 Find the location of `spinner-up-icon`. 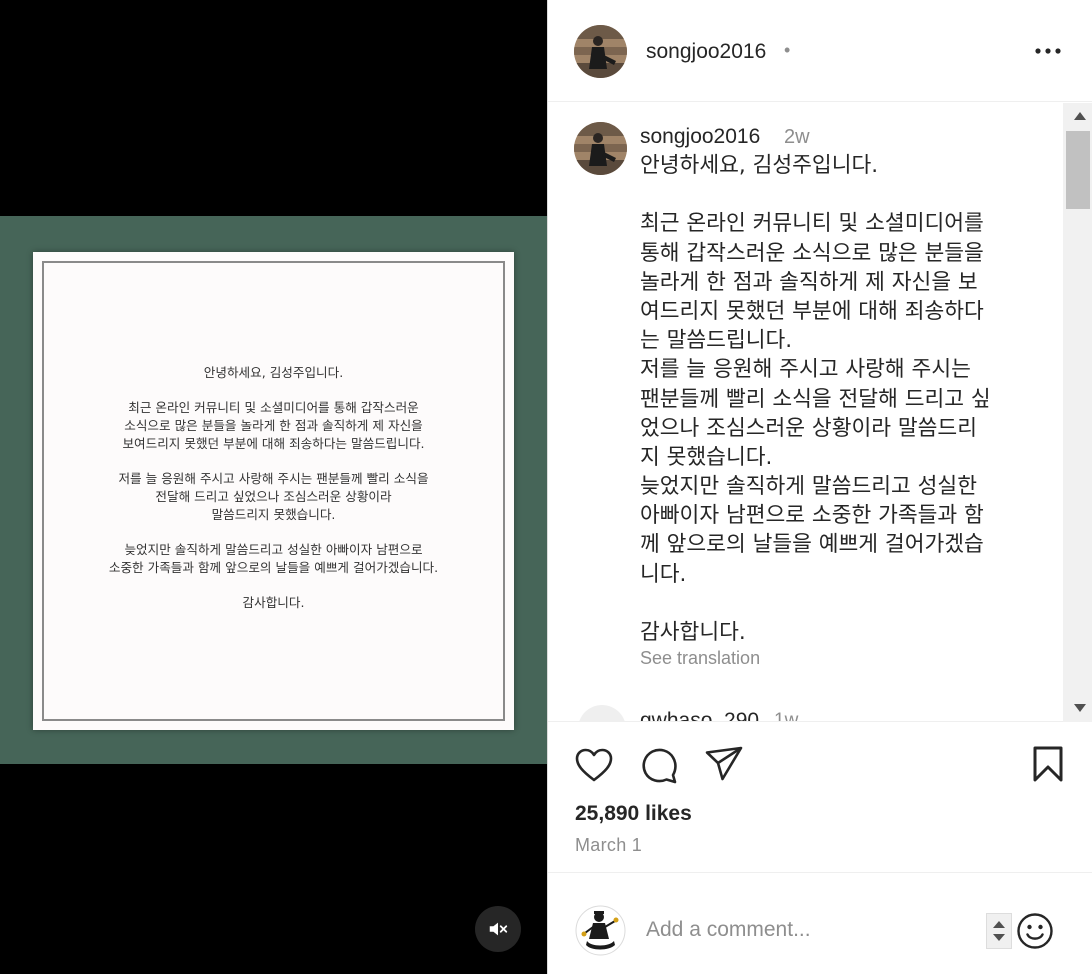

spinner-up-icon is located at coordinates (999, 924).